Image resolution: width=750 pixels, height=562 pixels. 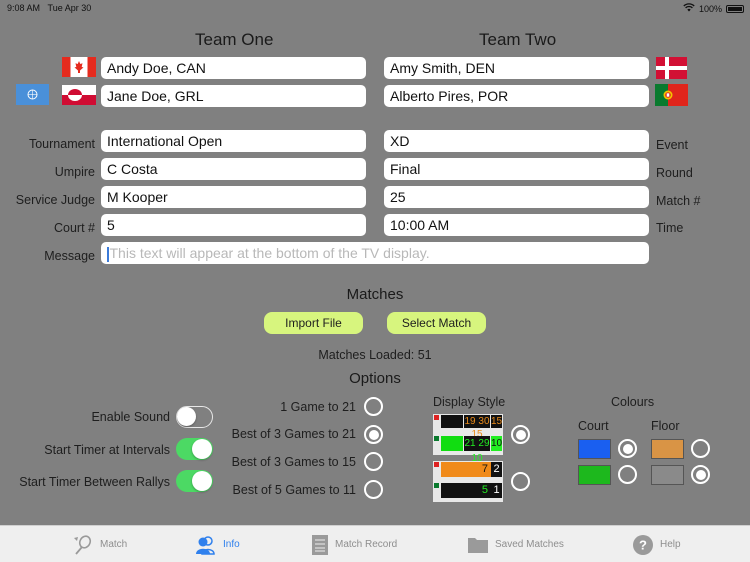 I want to click on tab-match-record-label: Match Record, so click(x=366, y=544).